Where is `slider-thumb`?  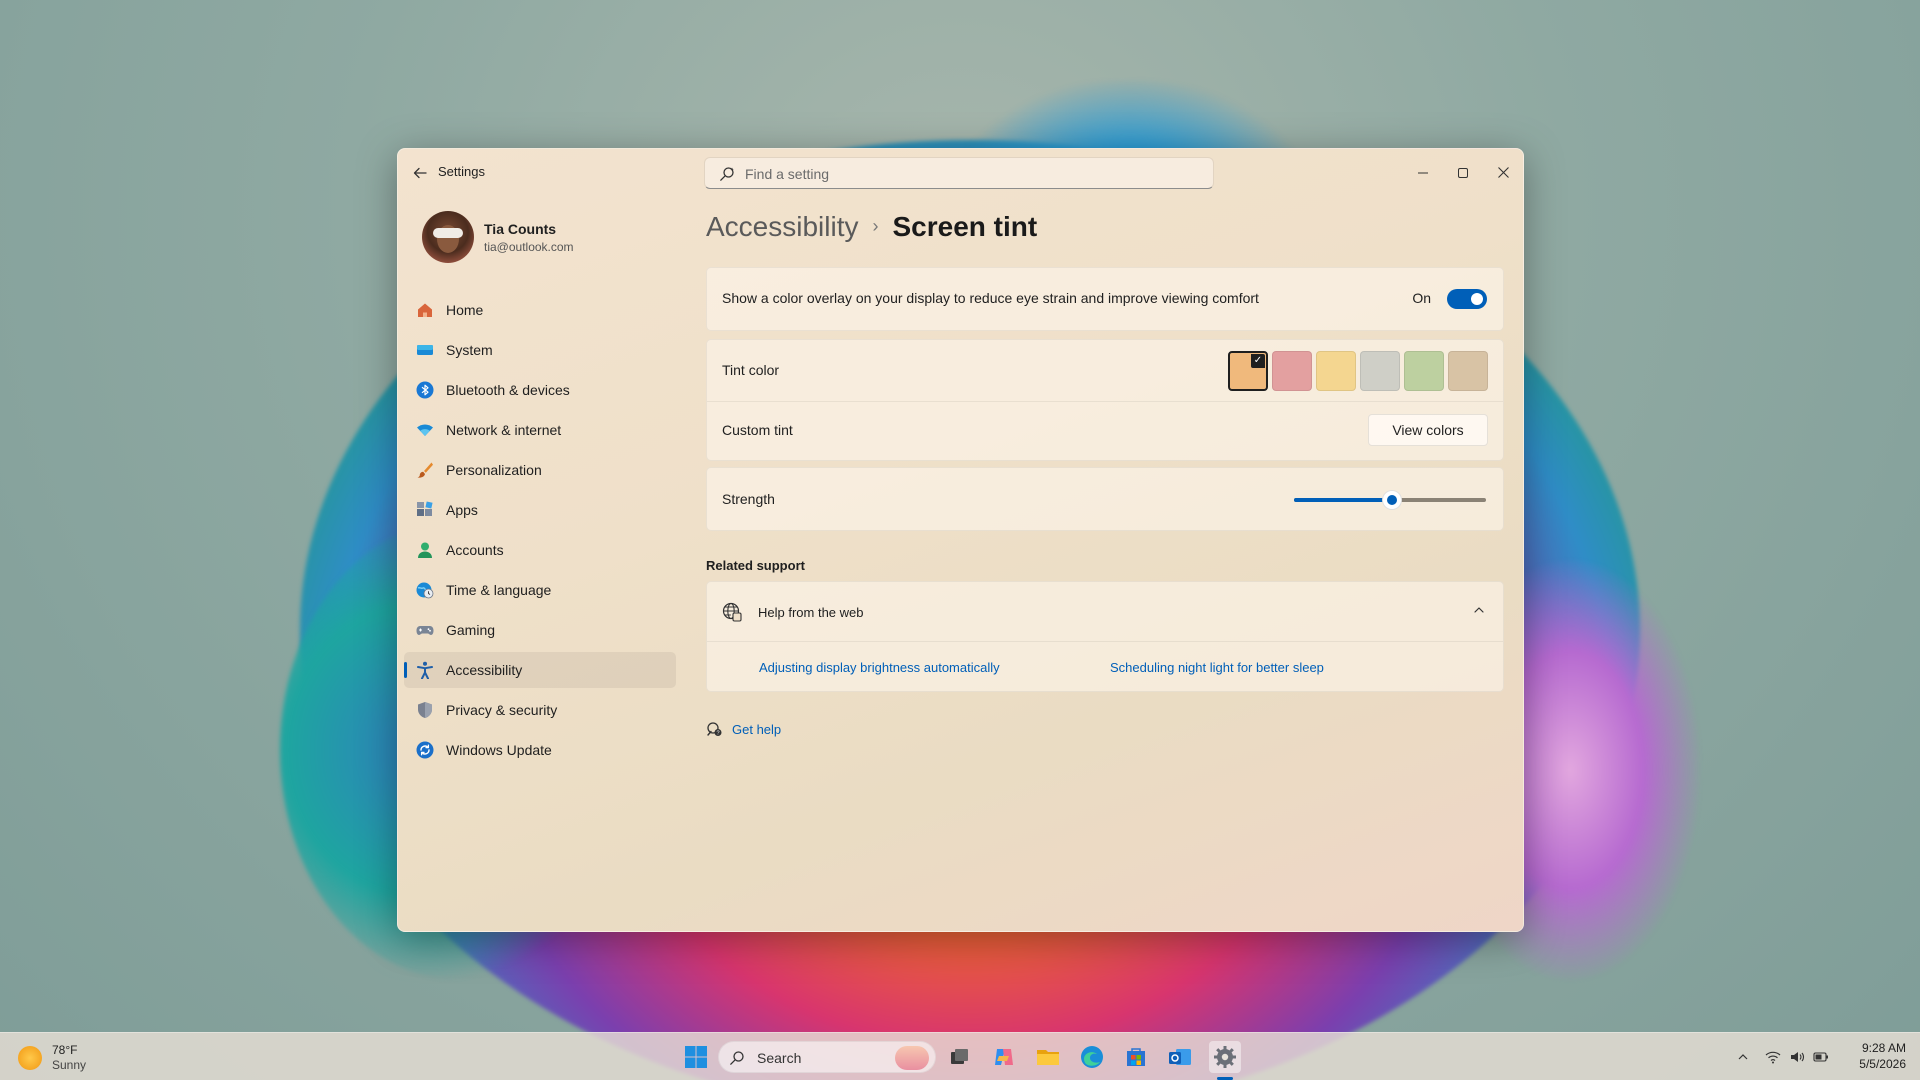
slider-thumb is located at coordinates (1391, 500).